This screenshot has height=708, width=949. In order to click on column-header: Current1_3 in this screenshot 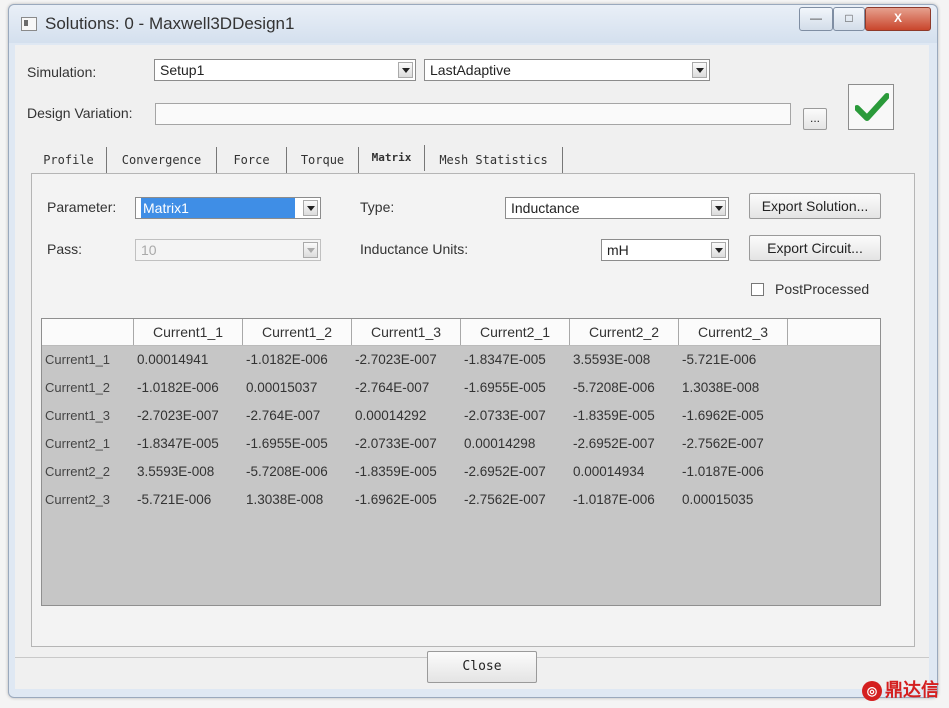, I will do `click(406, 332)`.